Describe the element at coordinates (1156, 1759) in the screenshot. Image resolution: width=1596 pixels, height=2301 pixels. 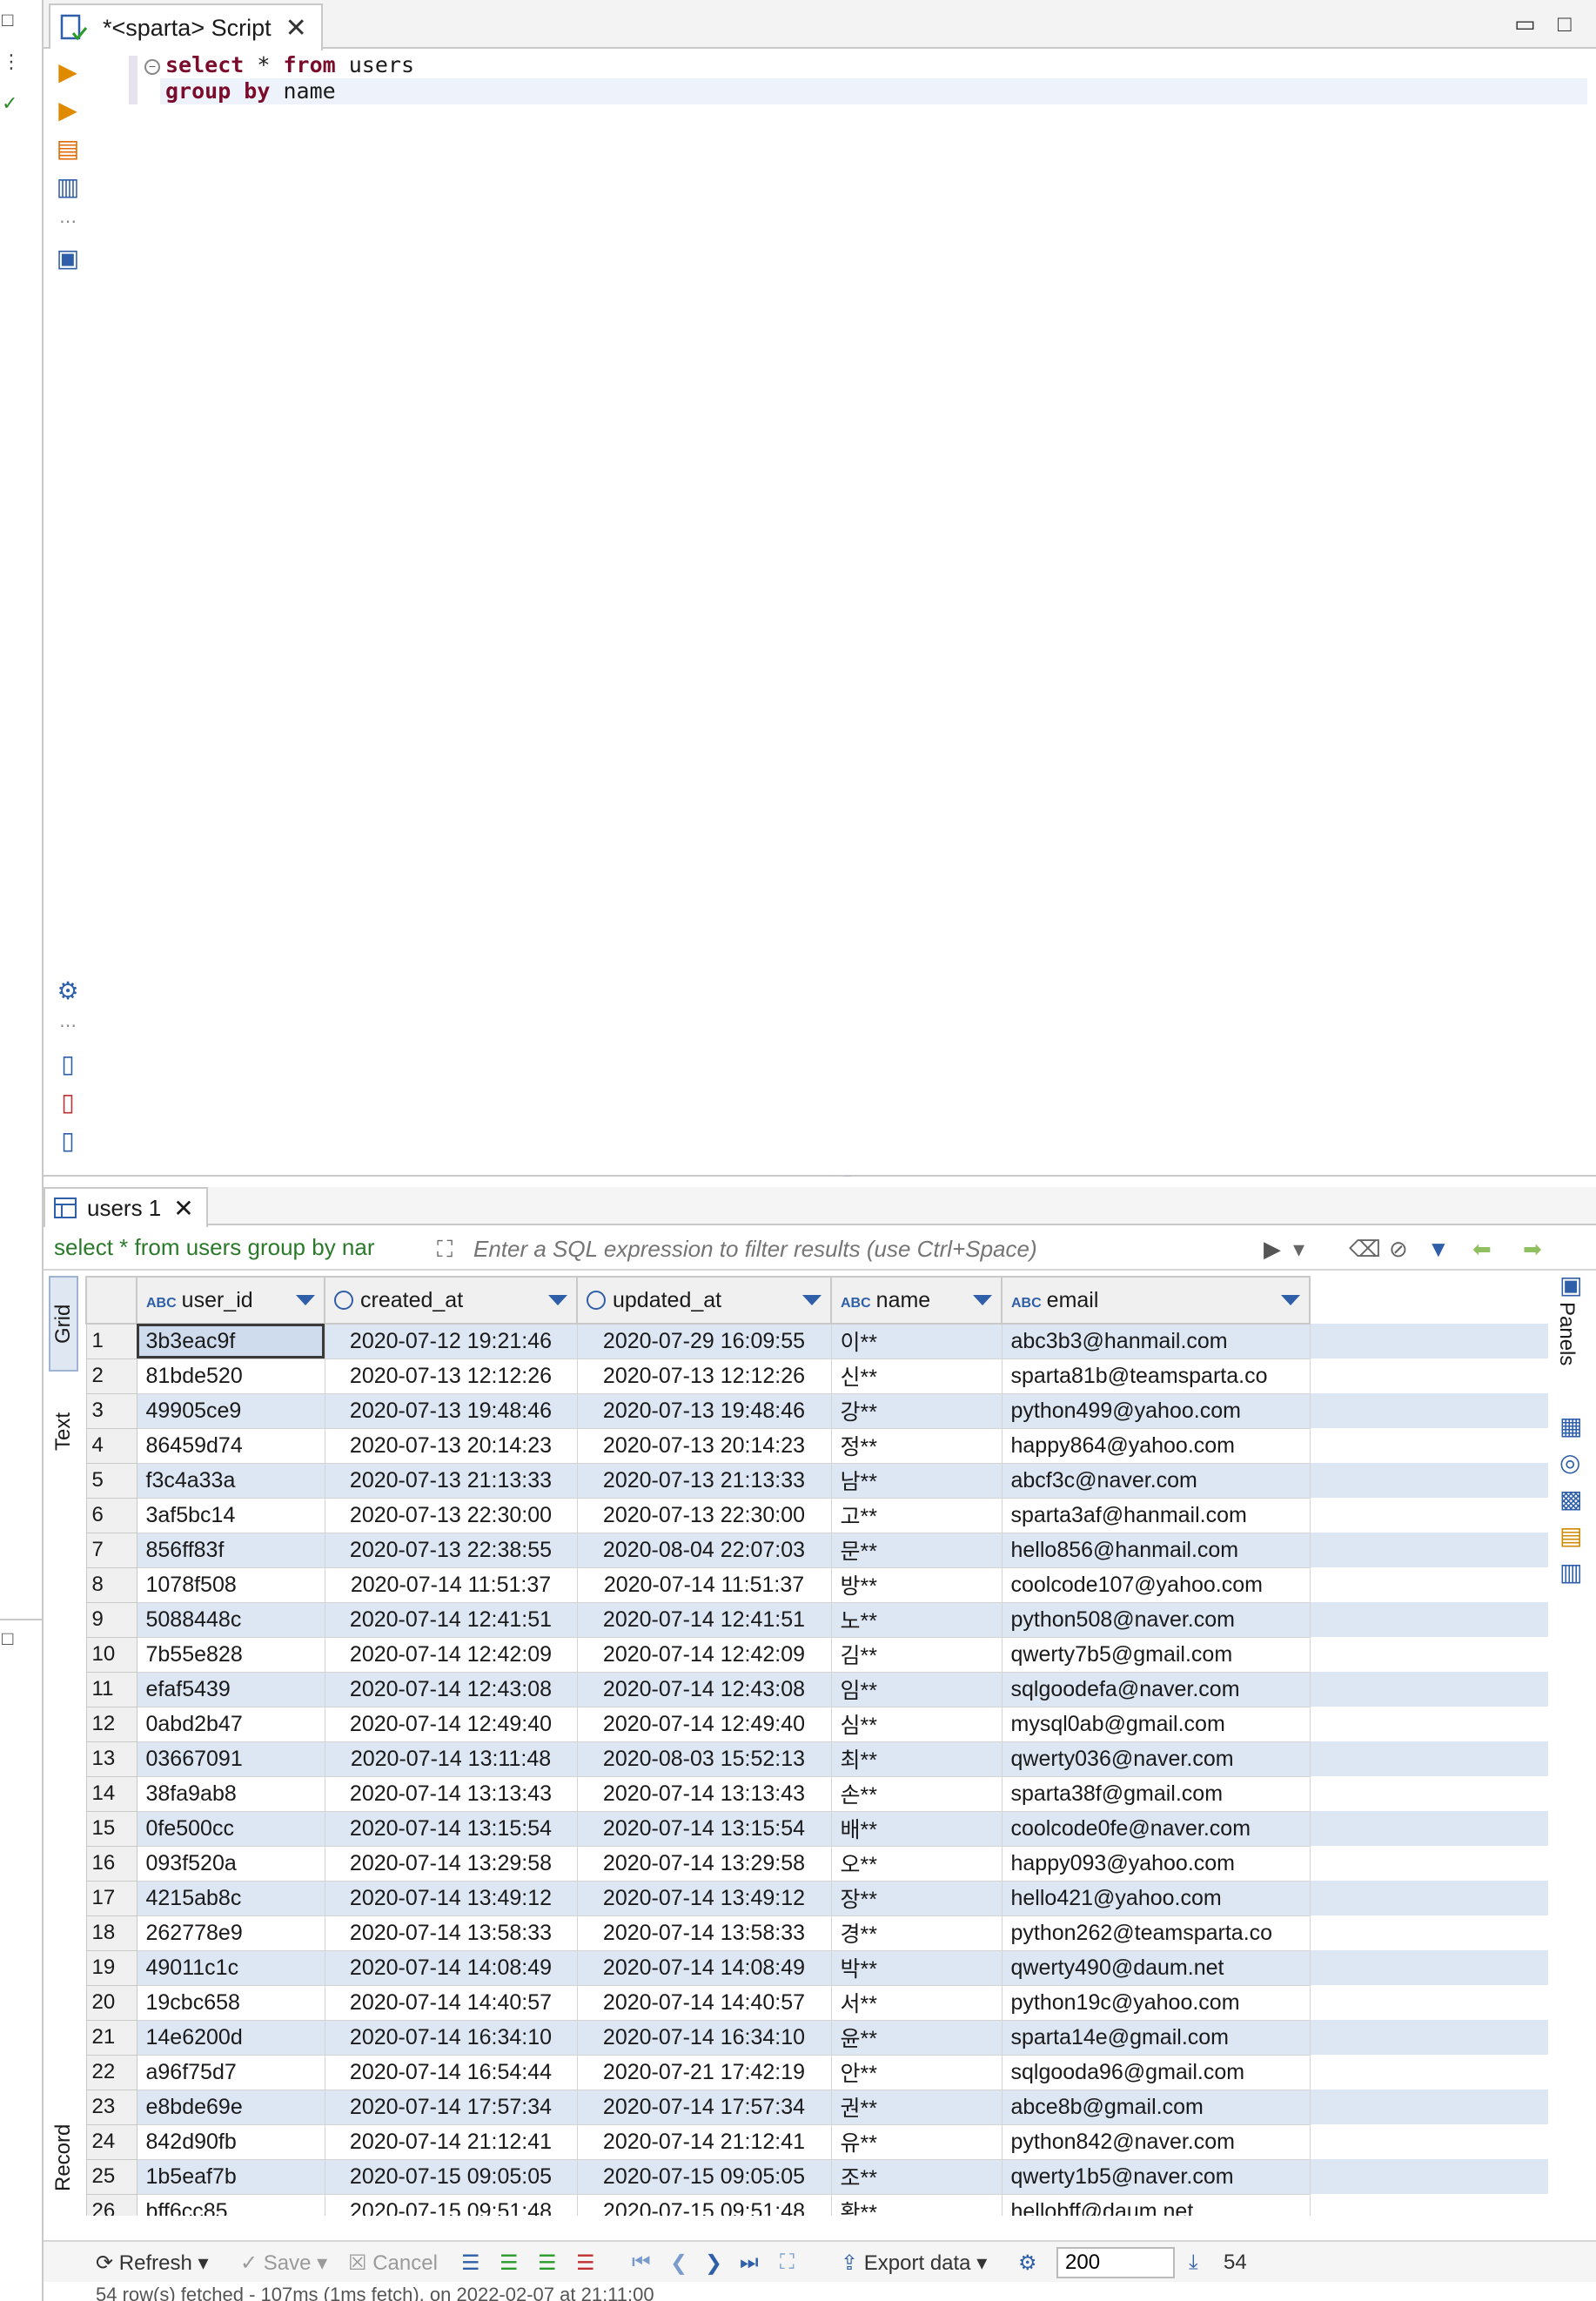
I see `cell-email: qwerty036@naver.com` at that location.